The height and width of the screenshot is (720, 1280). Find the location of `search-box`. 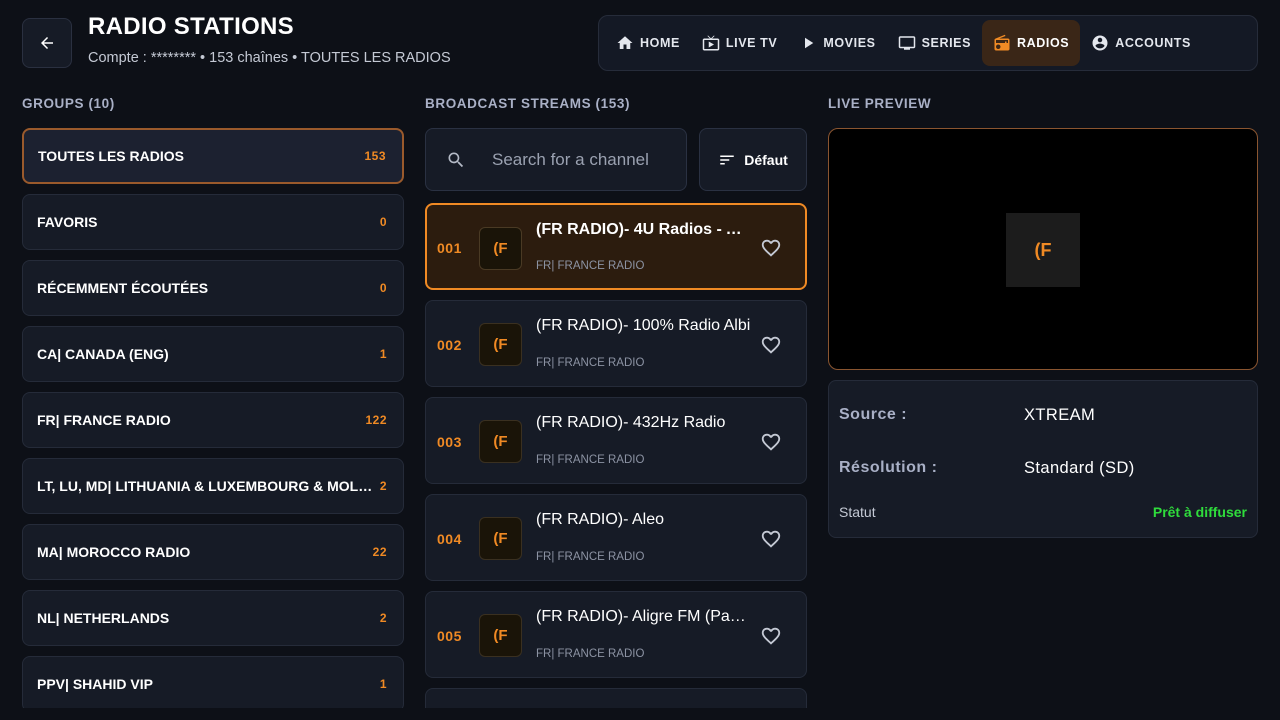

search-box is located at coordinates (556, 159).